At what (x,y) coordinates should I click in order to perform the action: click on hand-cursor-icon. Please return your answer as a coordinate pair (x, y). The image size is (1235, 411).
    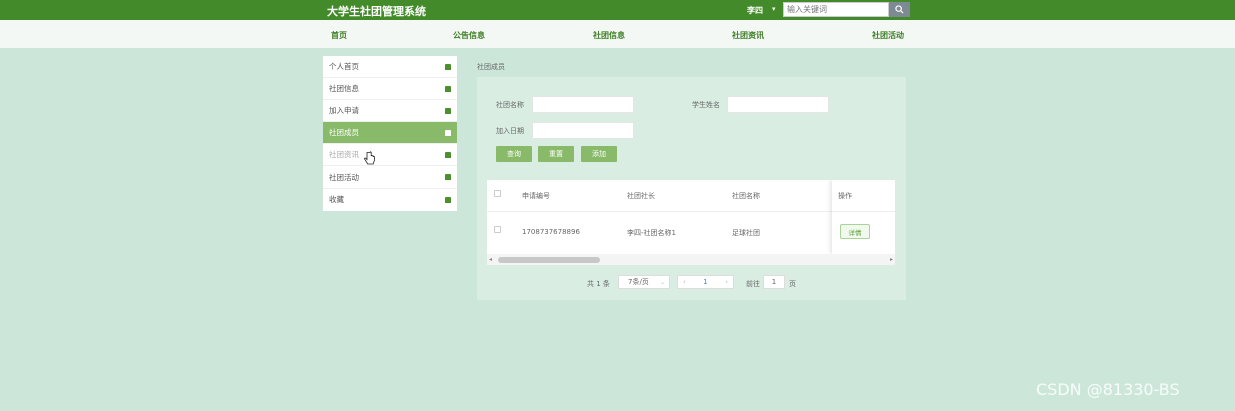
    Looking at the image, I should click on (369, 158).